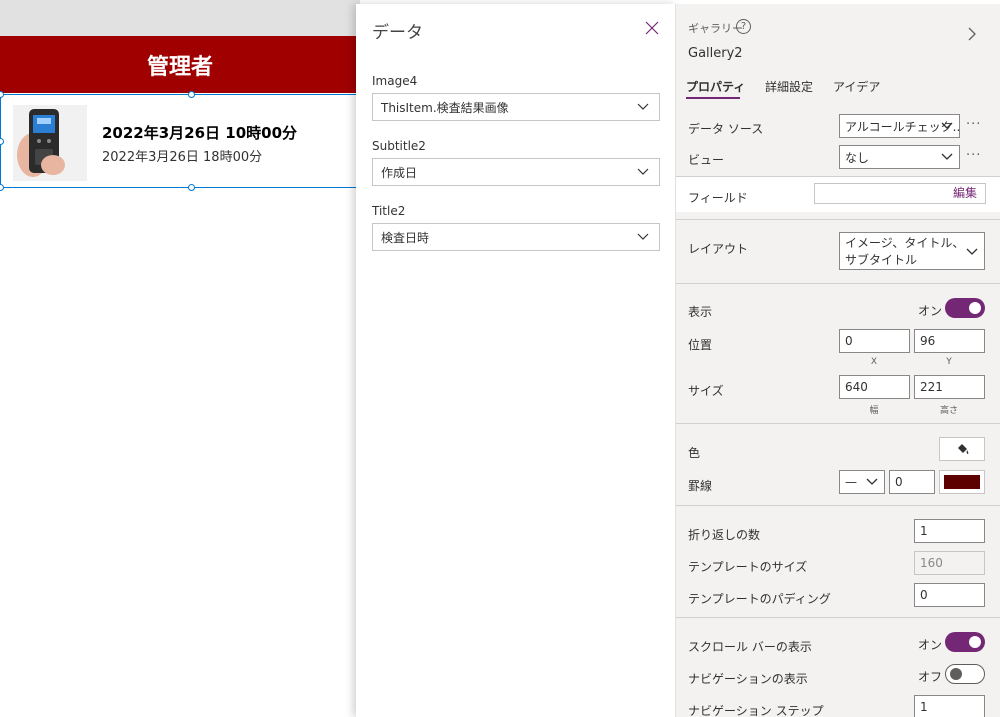 The width and height of the screenshot is (1000, 717). Describe the element at coordinates (759, 599) in the screenshot. I see `template-padding-label: テンプレートのパディング` at that location.